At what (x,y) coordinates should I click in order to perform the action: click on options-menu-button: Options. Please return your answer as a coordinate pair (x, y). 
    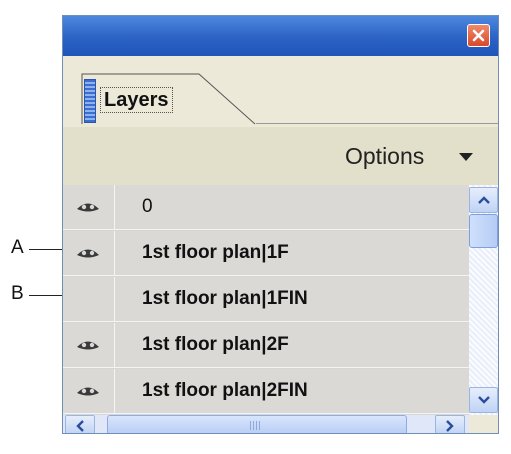
    Looking at the image, I should click on (384, 156).